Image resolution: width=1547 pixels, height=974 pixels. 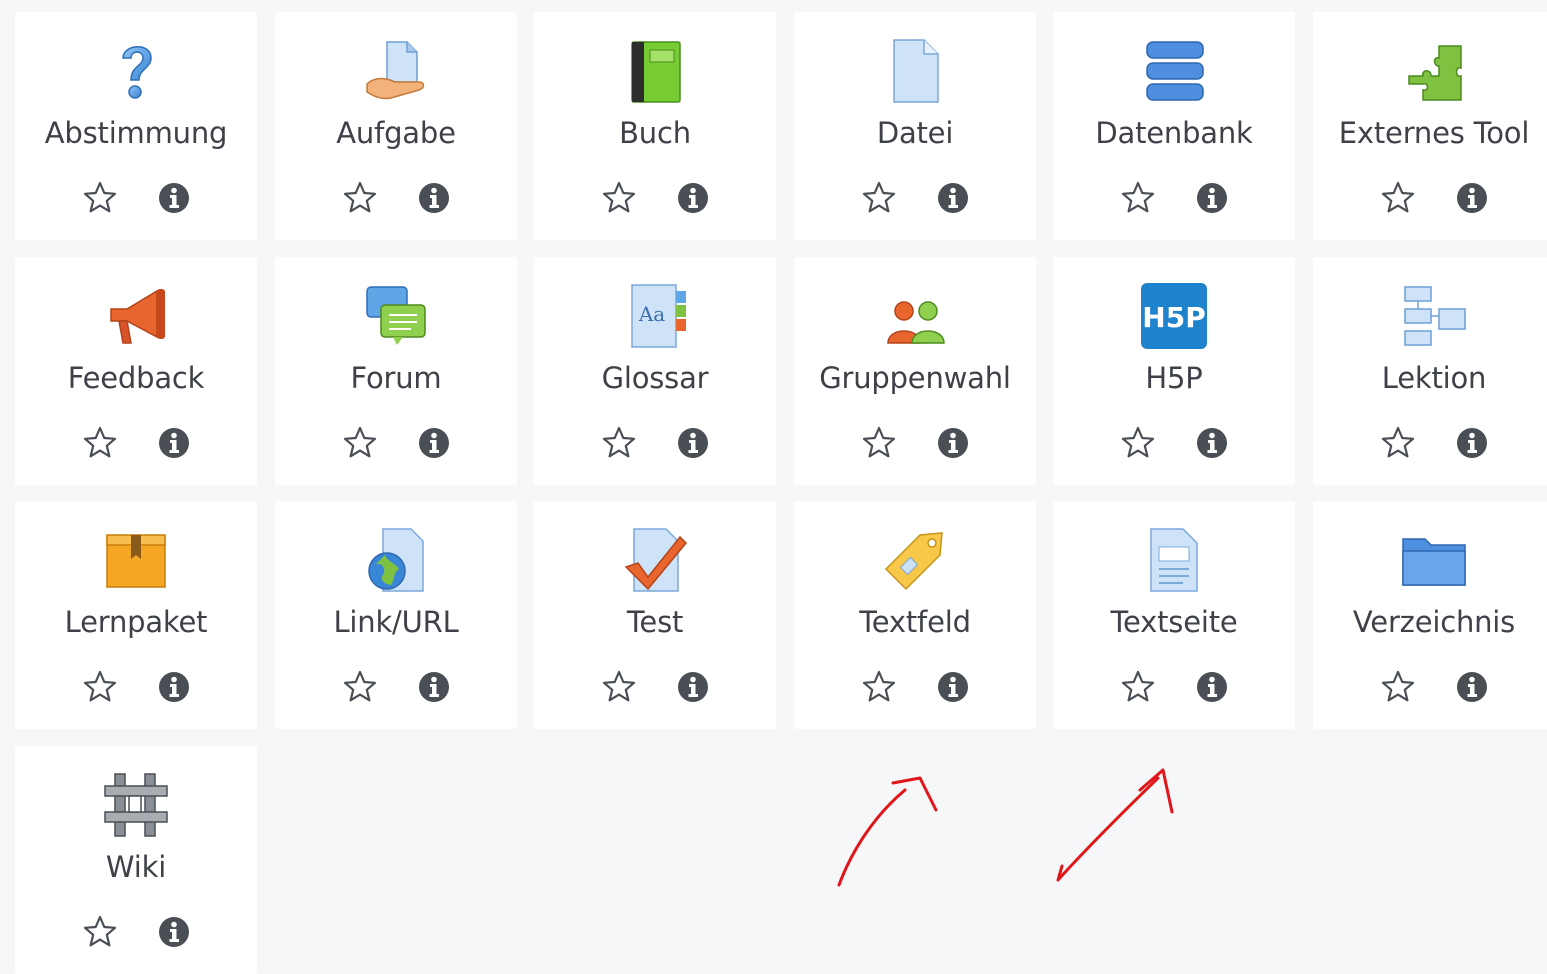 I want to click on svg-text: H5P, so click(x=1173, y=317).